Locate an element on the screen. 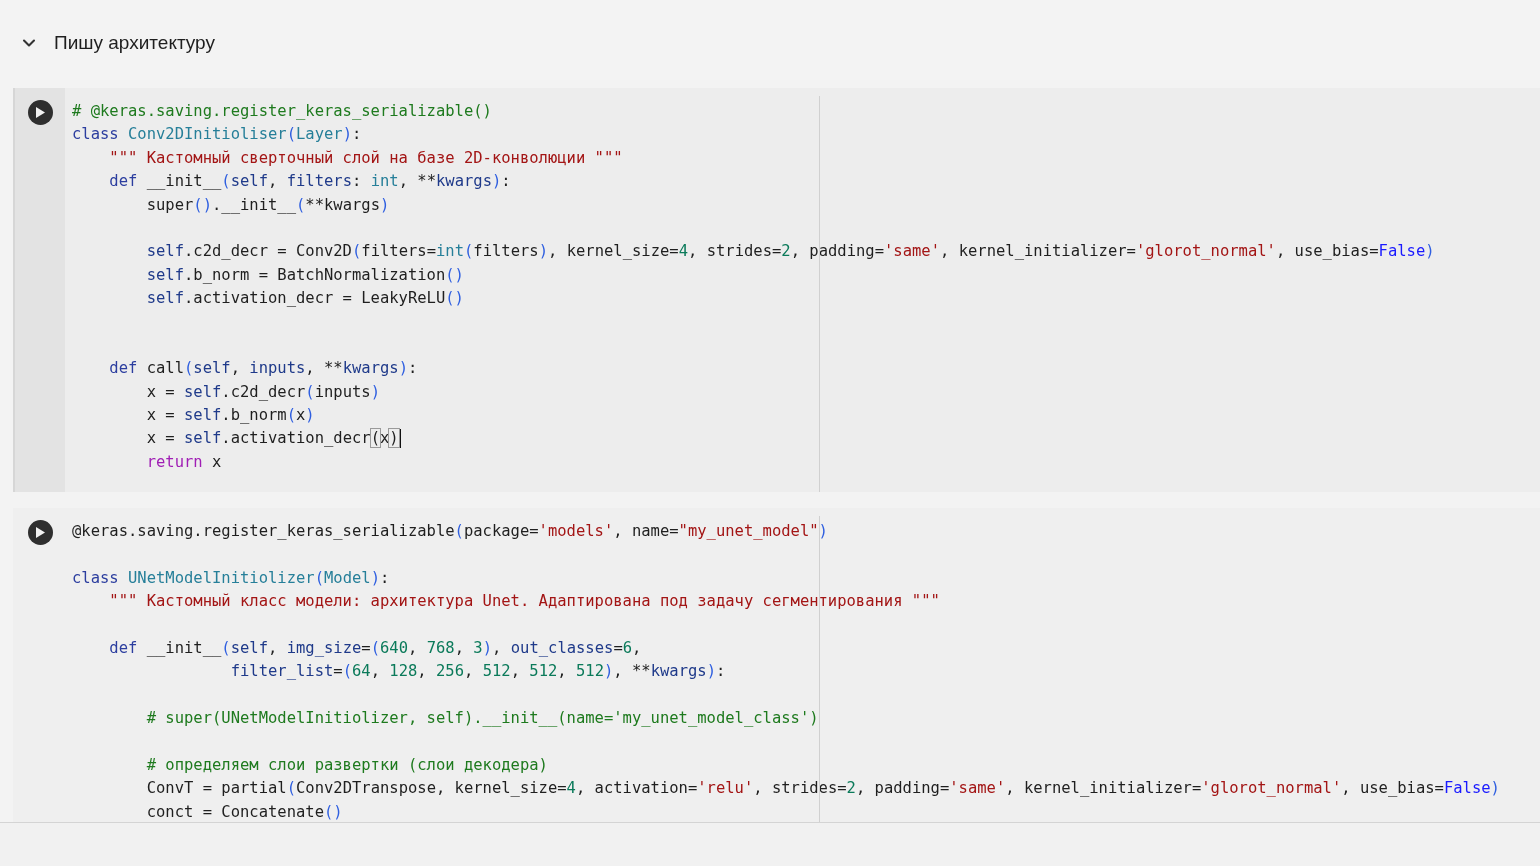 Image resolution: width=1540 pixels, height=866 pixels. code-line: class Conv2DInitioliser(Layer): is located at coordinates (217, 135).